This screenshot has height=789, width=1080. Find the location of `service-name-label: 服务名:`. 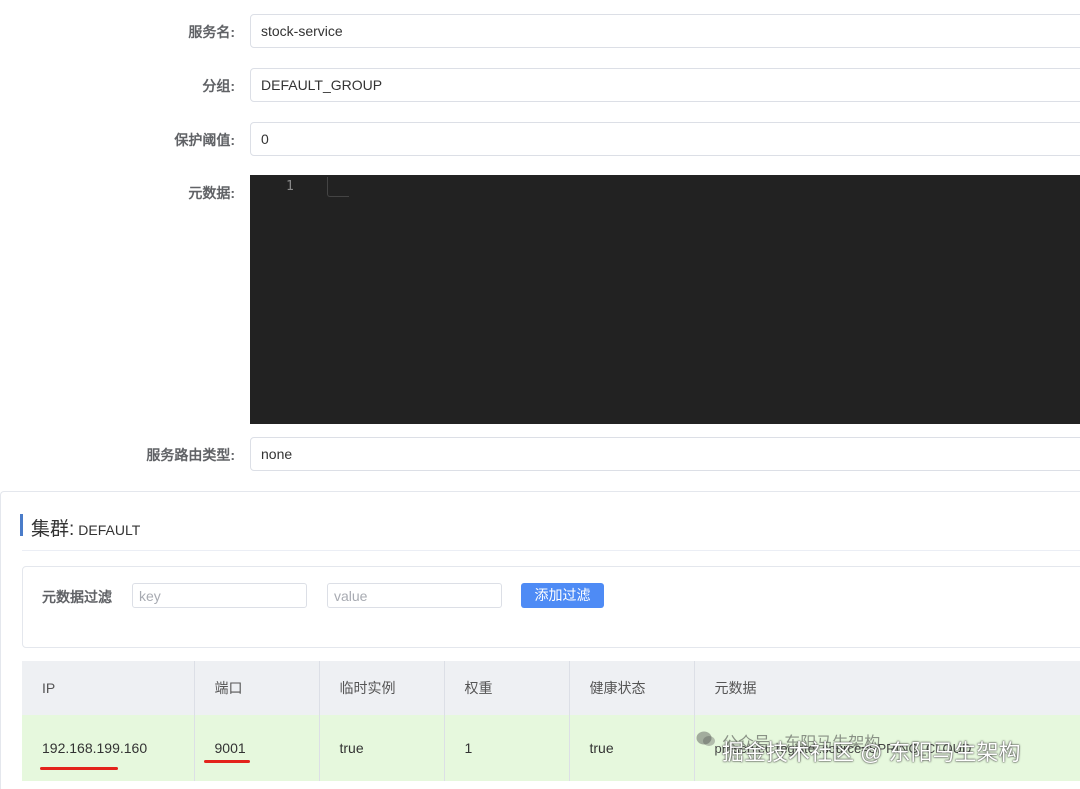

service-name-label: 服务名: is located at coordinates (211, 32).